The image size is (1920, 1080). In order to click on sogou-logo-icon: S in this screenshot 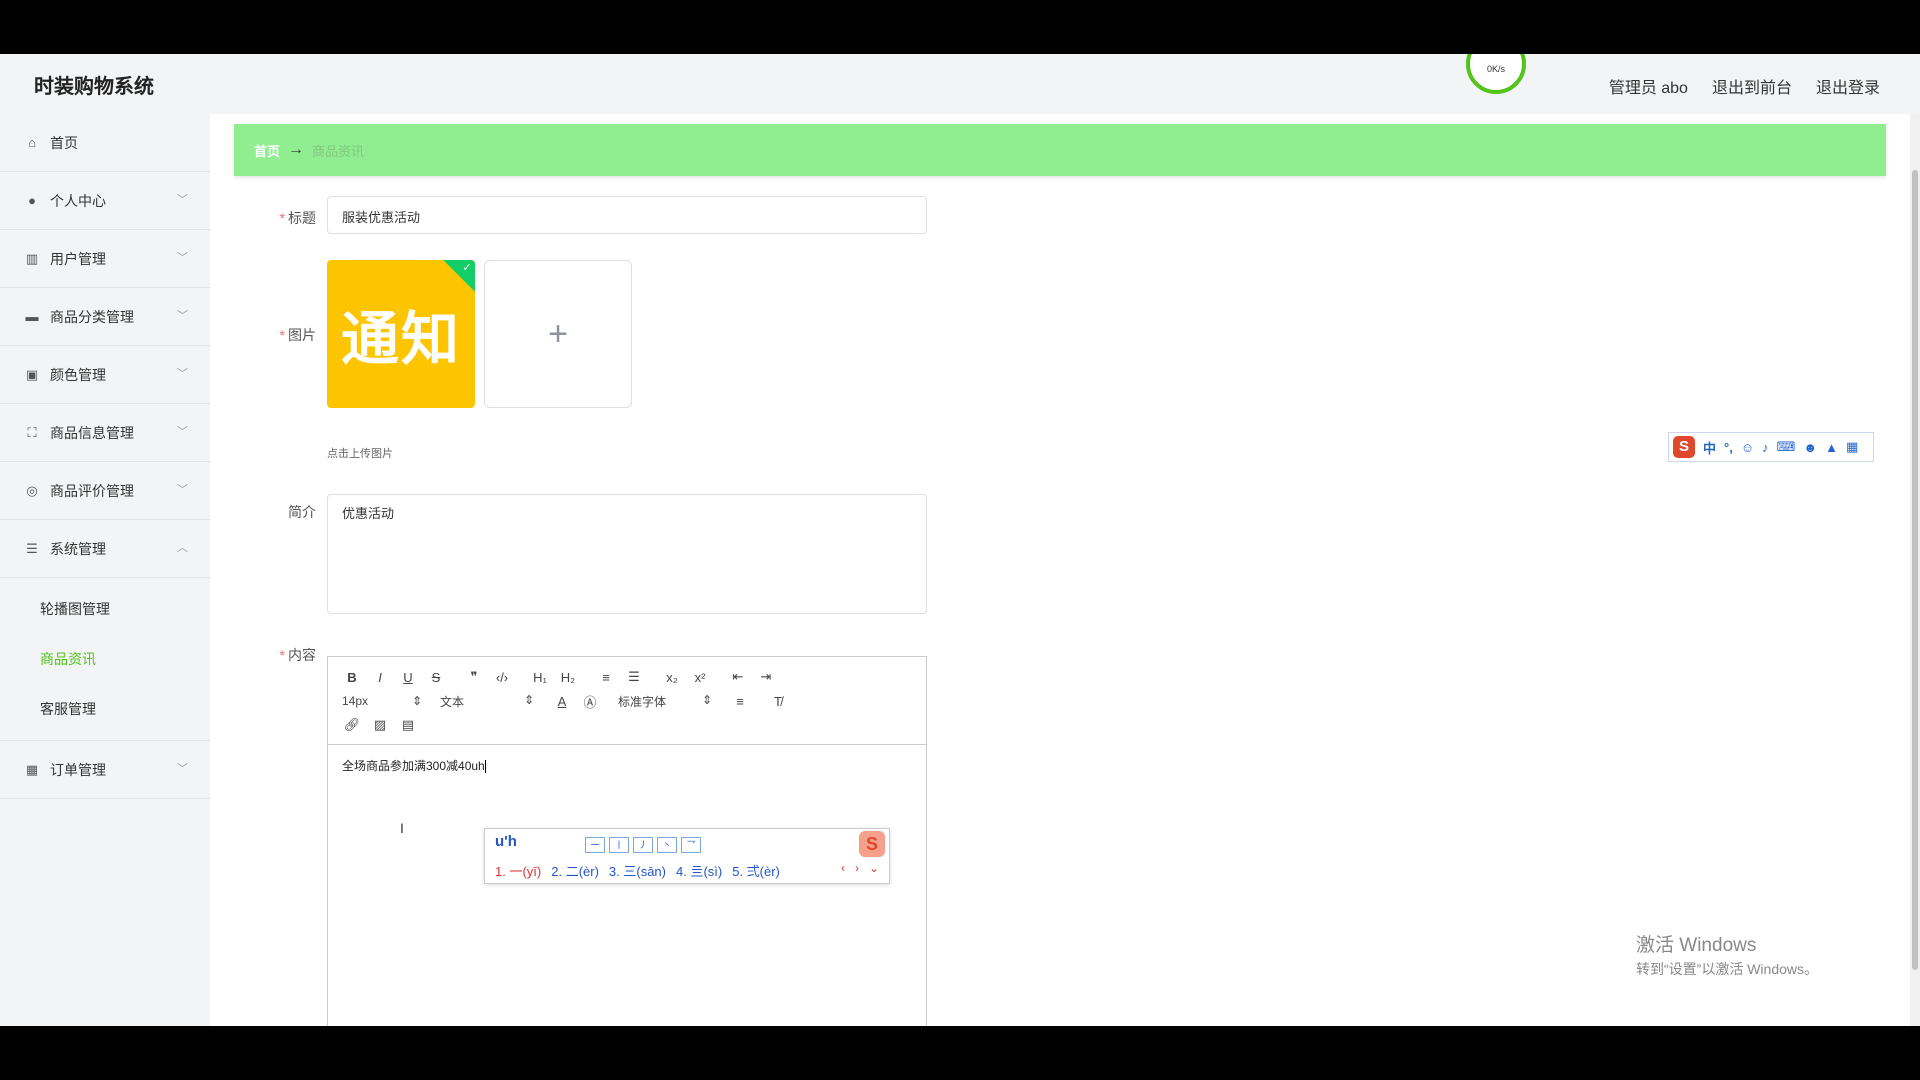, I will do `click(1684, 447)`.